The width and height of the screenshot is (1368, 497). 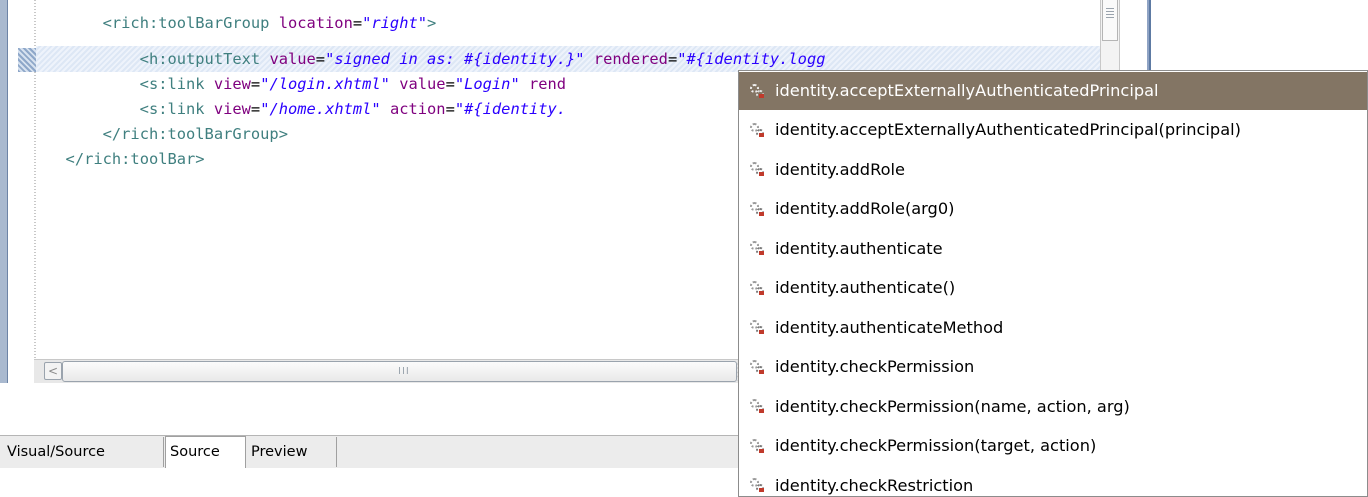 I want to click on code-line: </rich:toolBar>, so click(x=126, y=159).